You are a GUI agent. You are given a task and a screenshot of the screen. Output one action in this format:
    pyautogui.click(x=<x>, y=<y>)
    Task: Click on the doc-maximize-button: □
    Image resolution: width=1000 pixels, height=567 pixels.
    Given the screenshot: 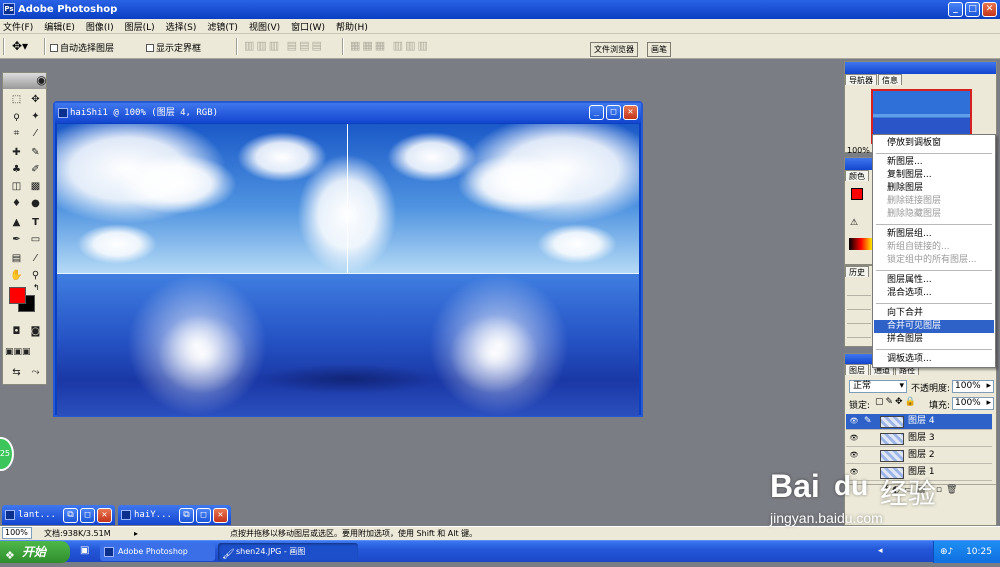 What is the action you would take?
    pyautogui.click(x=613, y=112)
    